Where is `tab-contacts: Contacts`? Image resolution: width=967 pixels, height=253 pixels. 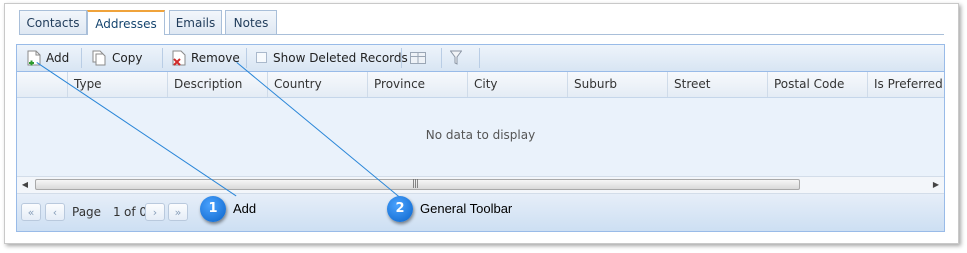
tab-contacts: Contacts is located at coordinates (53, 22).